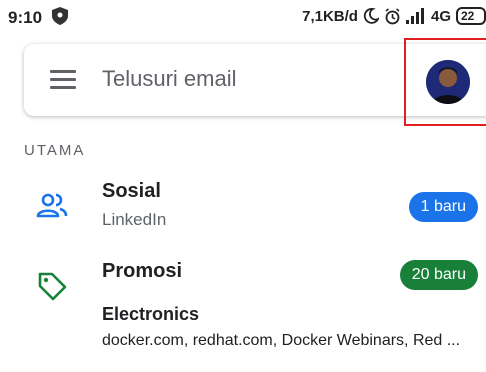 The image size is (486, 372). Describe the element at coordinates (443, 207) in the screenshot. I see `new-count-badge: 1 baru` at that location.